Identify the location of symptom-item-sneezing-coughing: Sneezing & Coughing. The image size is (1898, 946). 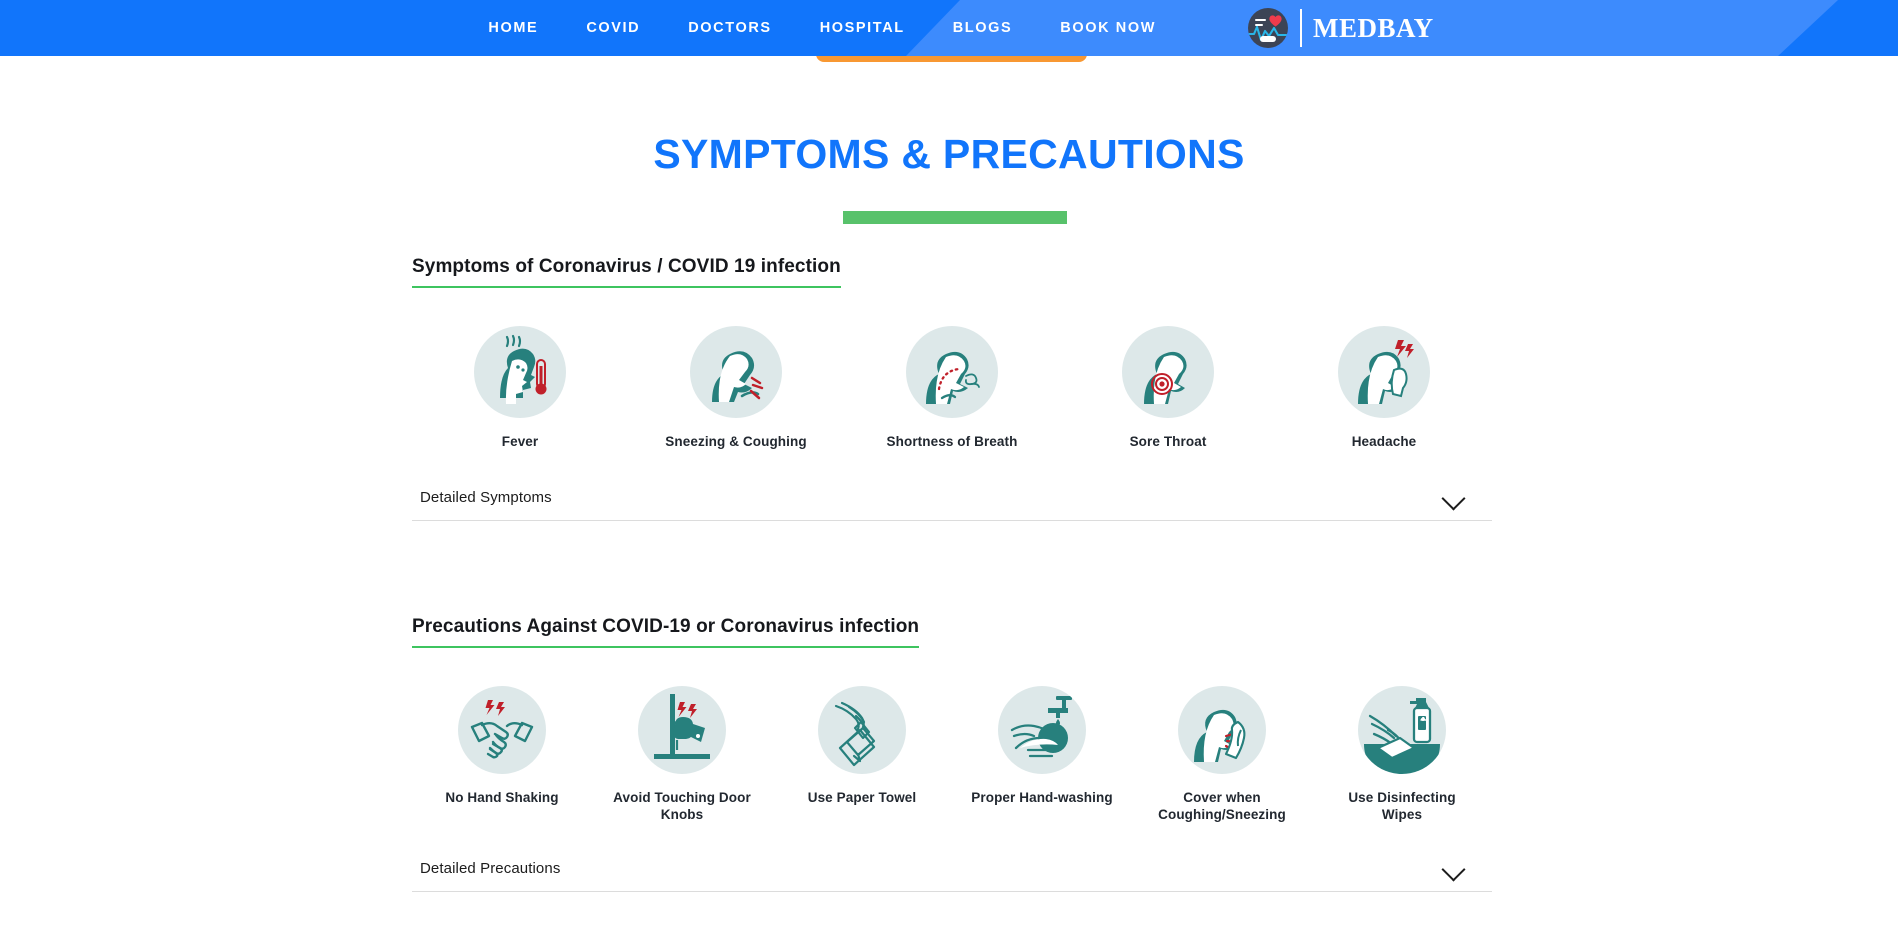
(736, 388).